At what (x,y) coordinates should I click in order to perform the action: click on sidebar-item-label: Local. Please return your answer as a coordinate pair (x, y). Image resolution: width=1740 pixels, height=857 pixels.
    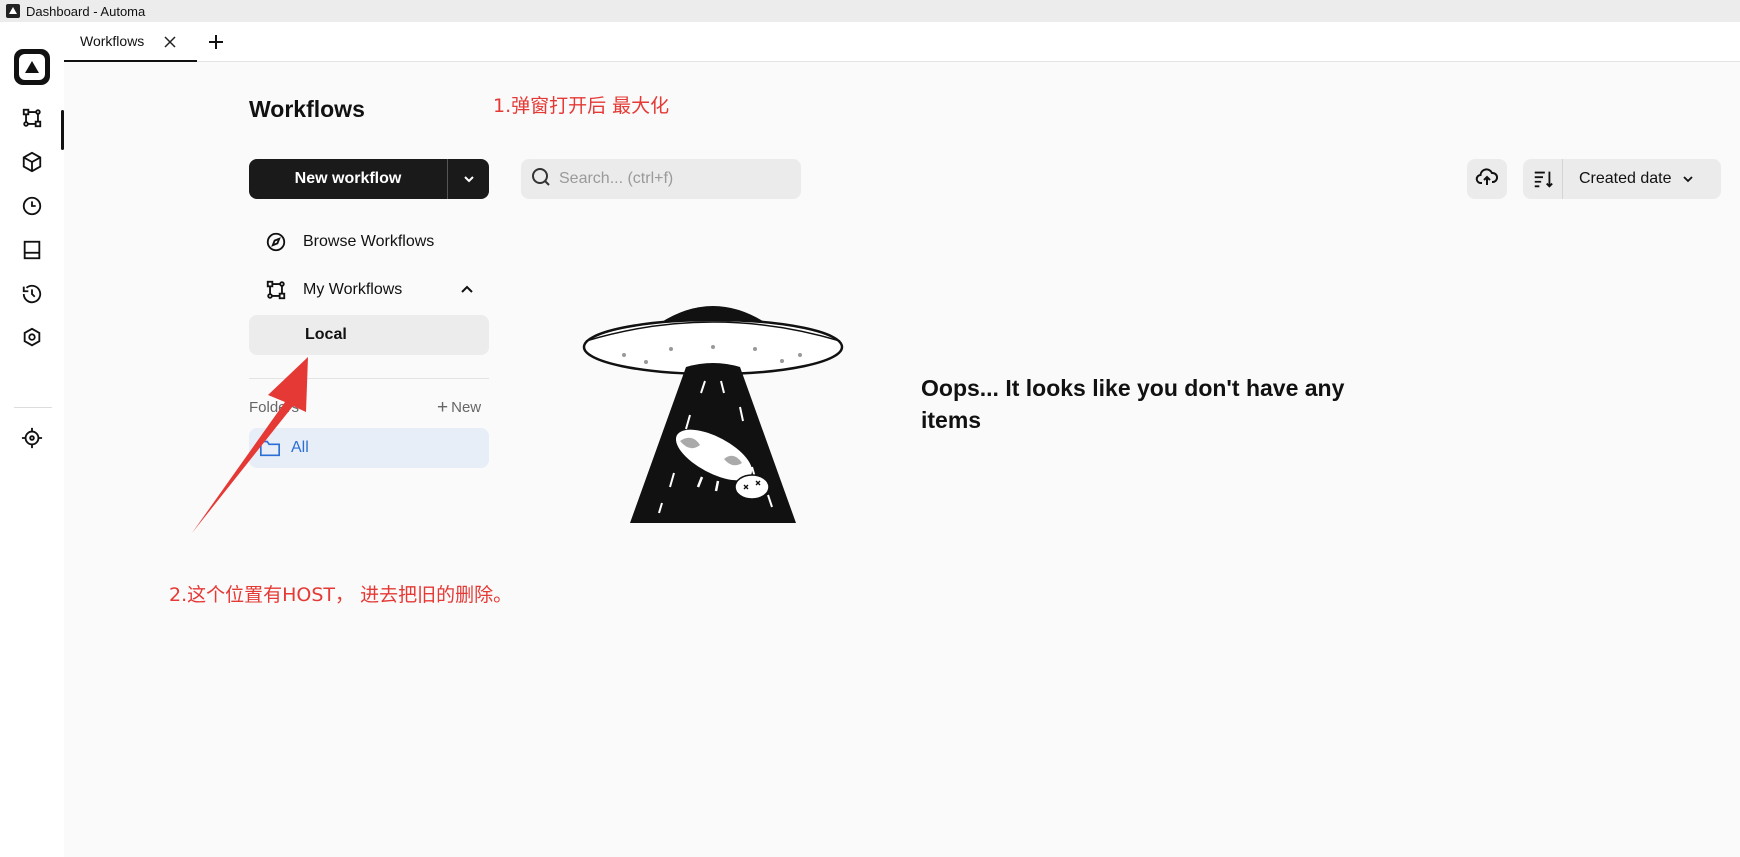
    Looking at the image, I should click on (326, 334).